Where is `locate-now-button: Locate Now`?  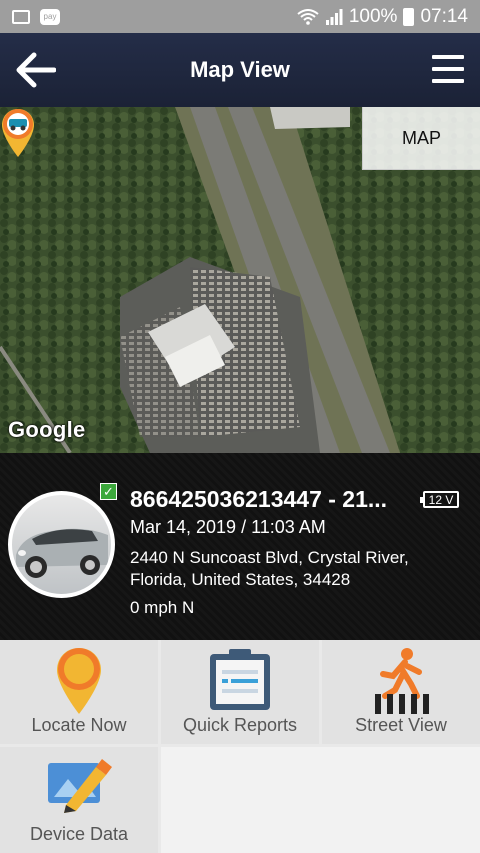 locate-now-button: Locate Now is located at coordinates (79, 692).